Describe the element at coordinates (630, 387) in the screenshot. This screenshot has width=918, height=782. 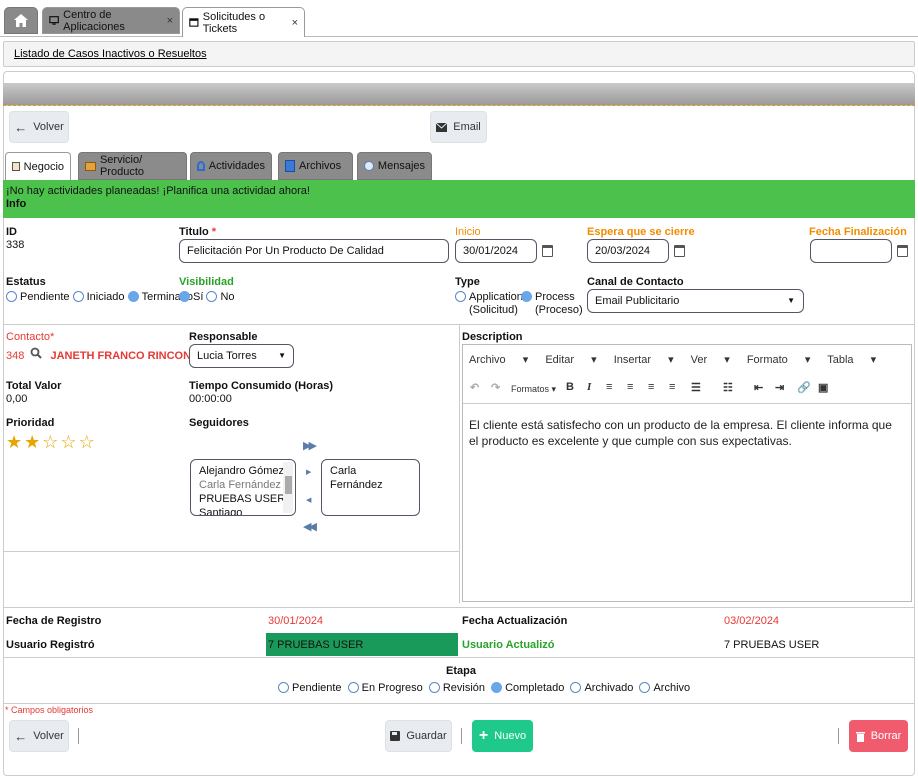
I see `align-center-icon: ≡` at that location.